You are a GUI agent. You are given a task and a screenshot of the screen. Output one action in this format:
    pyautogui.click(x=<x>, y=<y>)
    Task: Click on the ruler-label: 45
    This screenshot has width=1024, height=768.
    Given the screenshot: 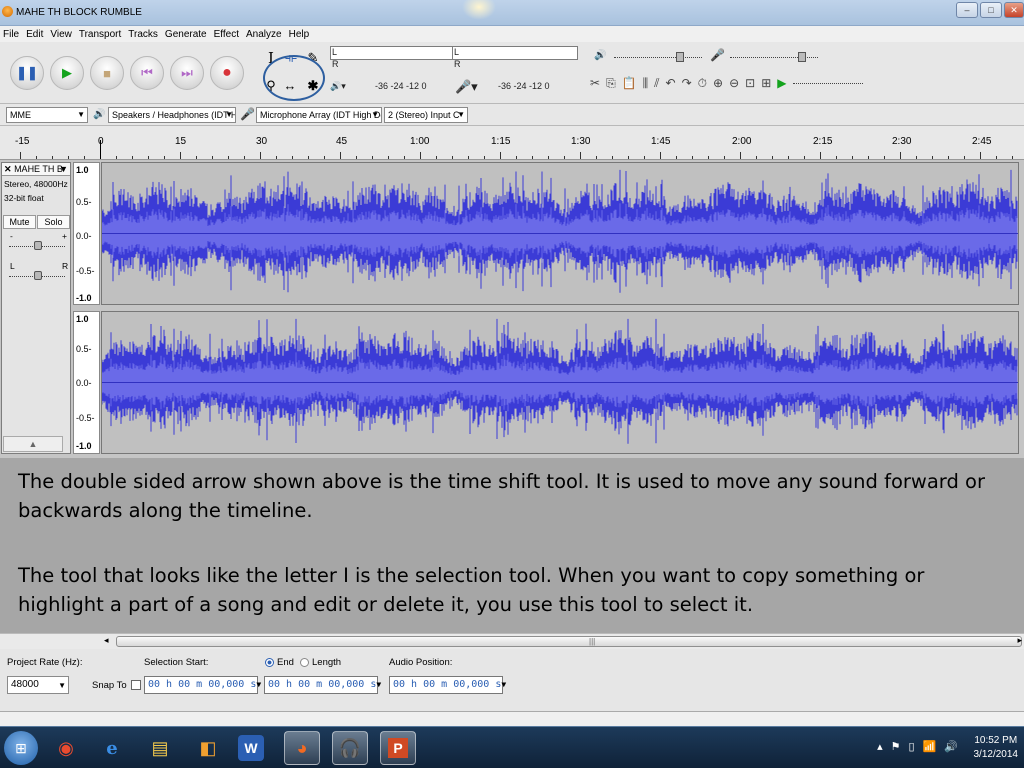 What is the action you would take?
    pyautogui.click(x=342, y=141)
    